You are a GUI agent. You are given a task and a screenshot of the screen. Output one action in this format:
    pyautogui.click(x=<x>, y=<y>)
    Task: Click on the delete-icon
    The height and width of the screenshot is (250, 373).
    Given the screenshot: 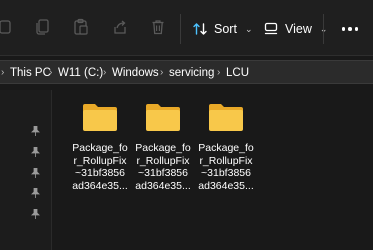 What is the action you would take?
    pyautogui.click(x=158, y=27)
    